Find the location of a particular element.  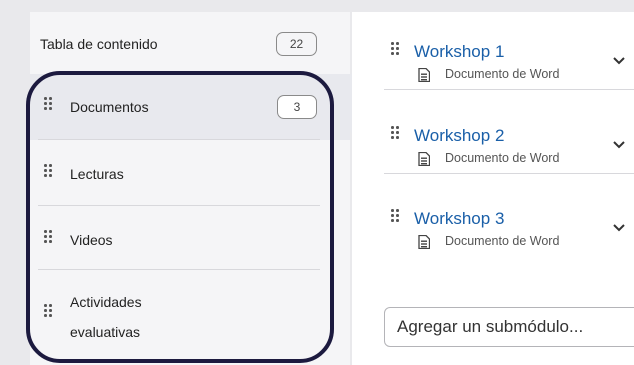

table-of-contents-row: Tabla de contenido 22 is located at coordinates (190, 43).